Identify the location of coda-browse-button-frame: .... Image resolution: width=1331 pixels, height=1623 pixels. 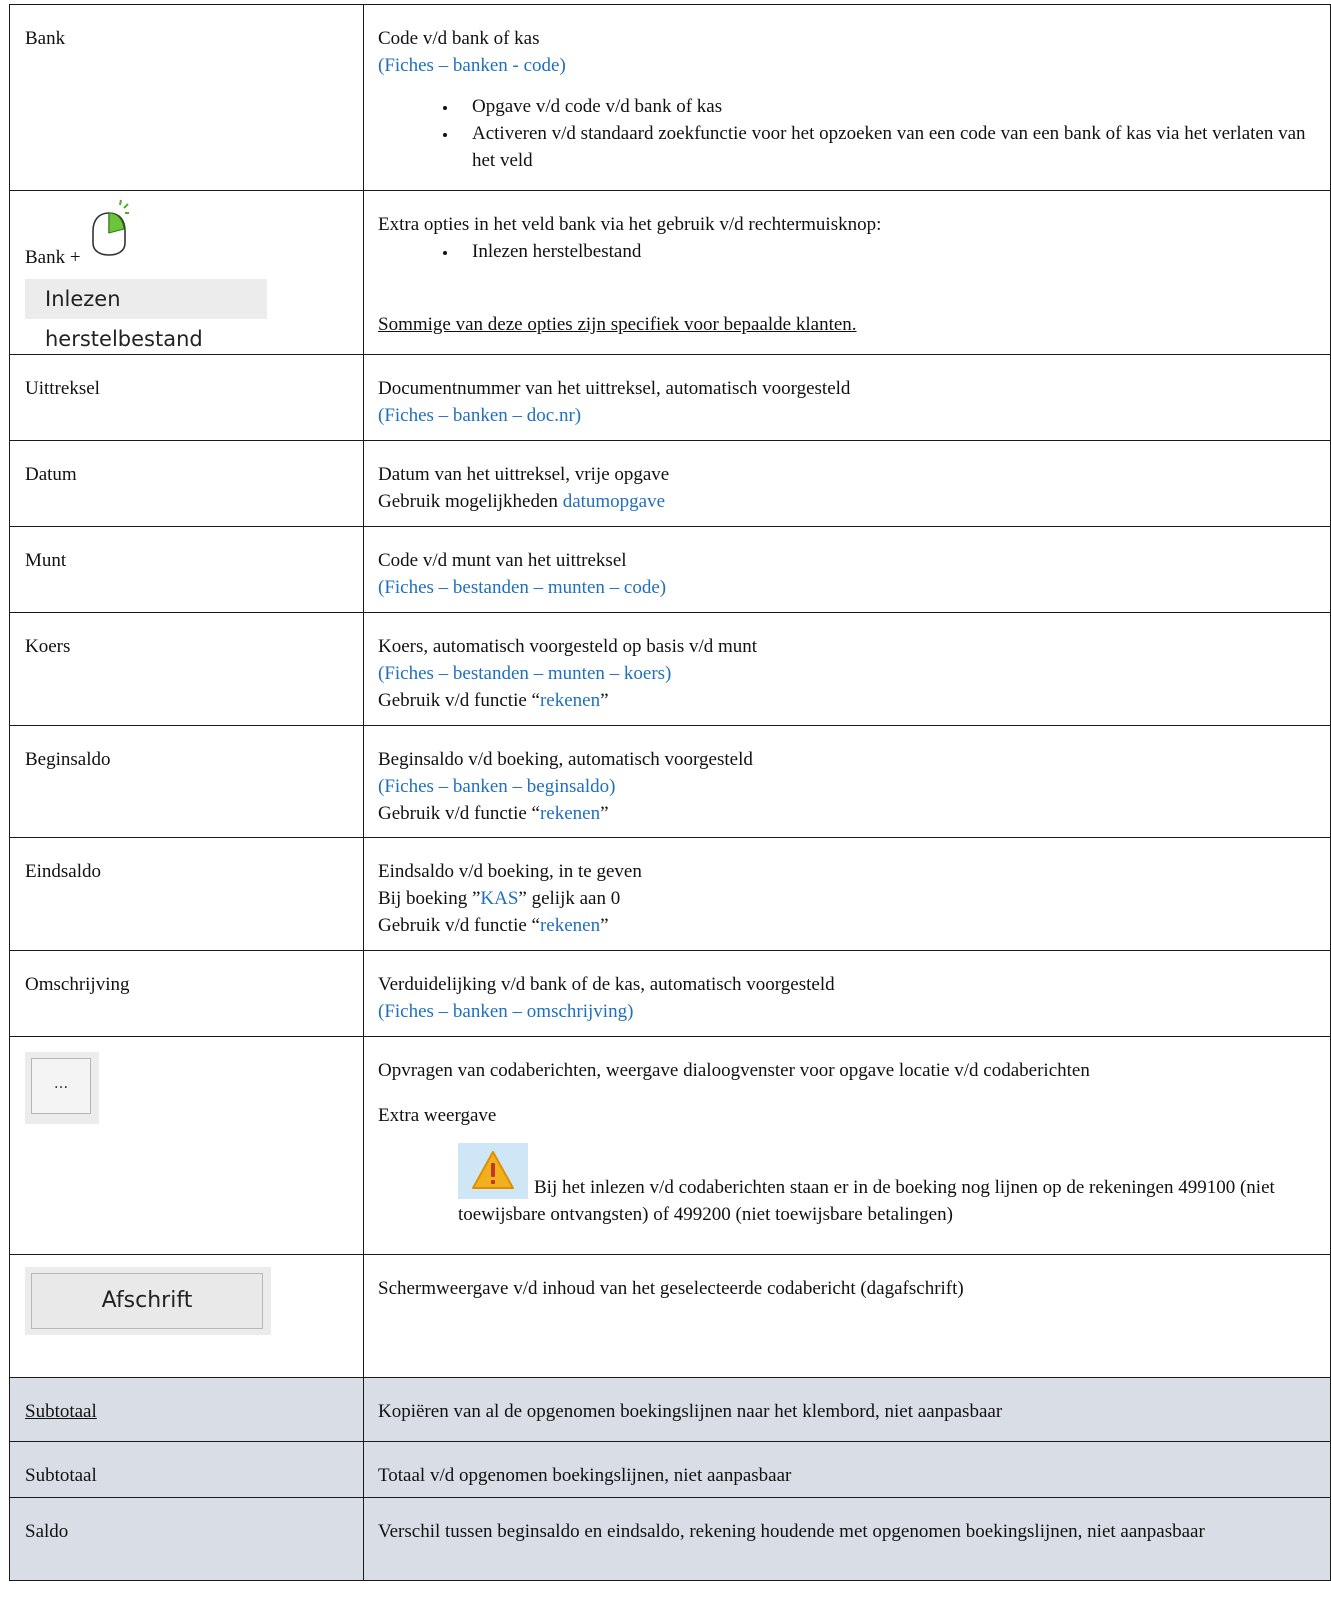
(62, 1088).